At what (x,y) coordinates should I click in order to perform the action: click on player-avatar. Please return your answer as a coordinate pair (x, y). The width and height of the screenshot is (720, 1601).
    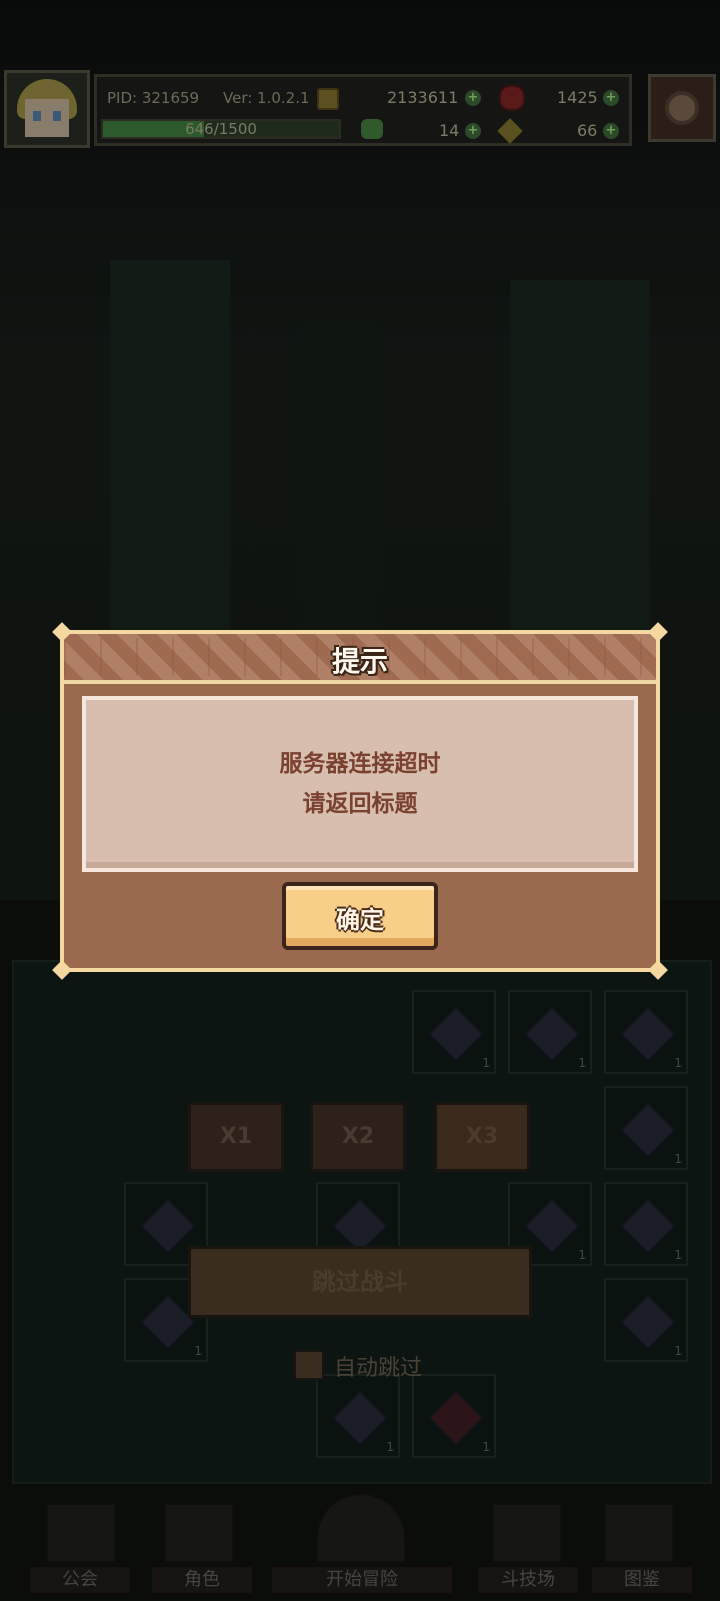
    Looking at the image, I should click on (47, 109).